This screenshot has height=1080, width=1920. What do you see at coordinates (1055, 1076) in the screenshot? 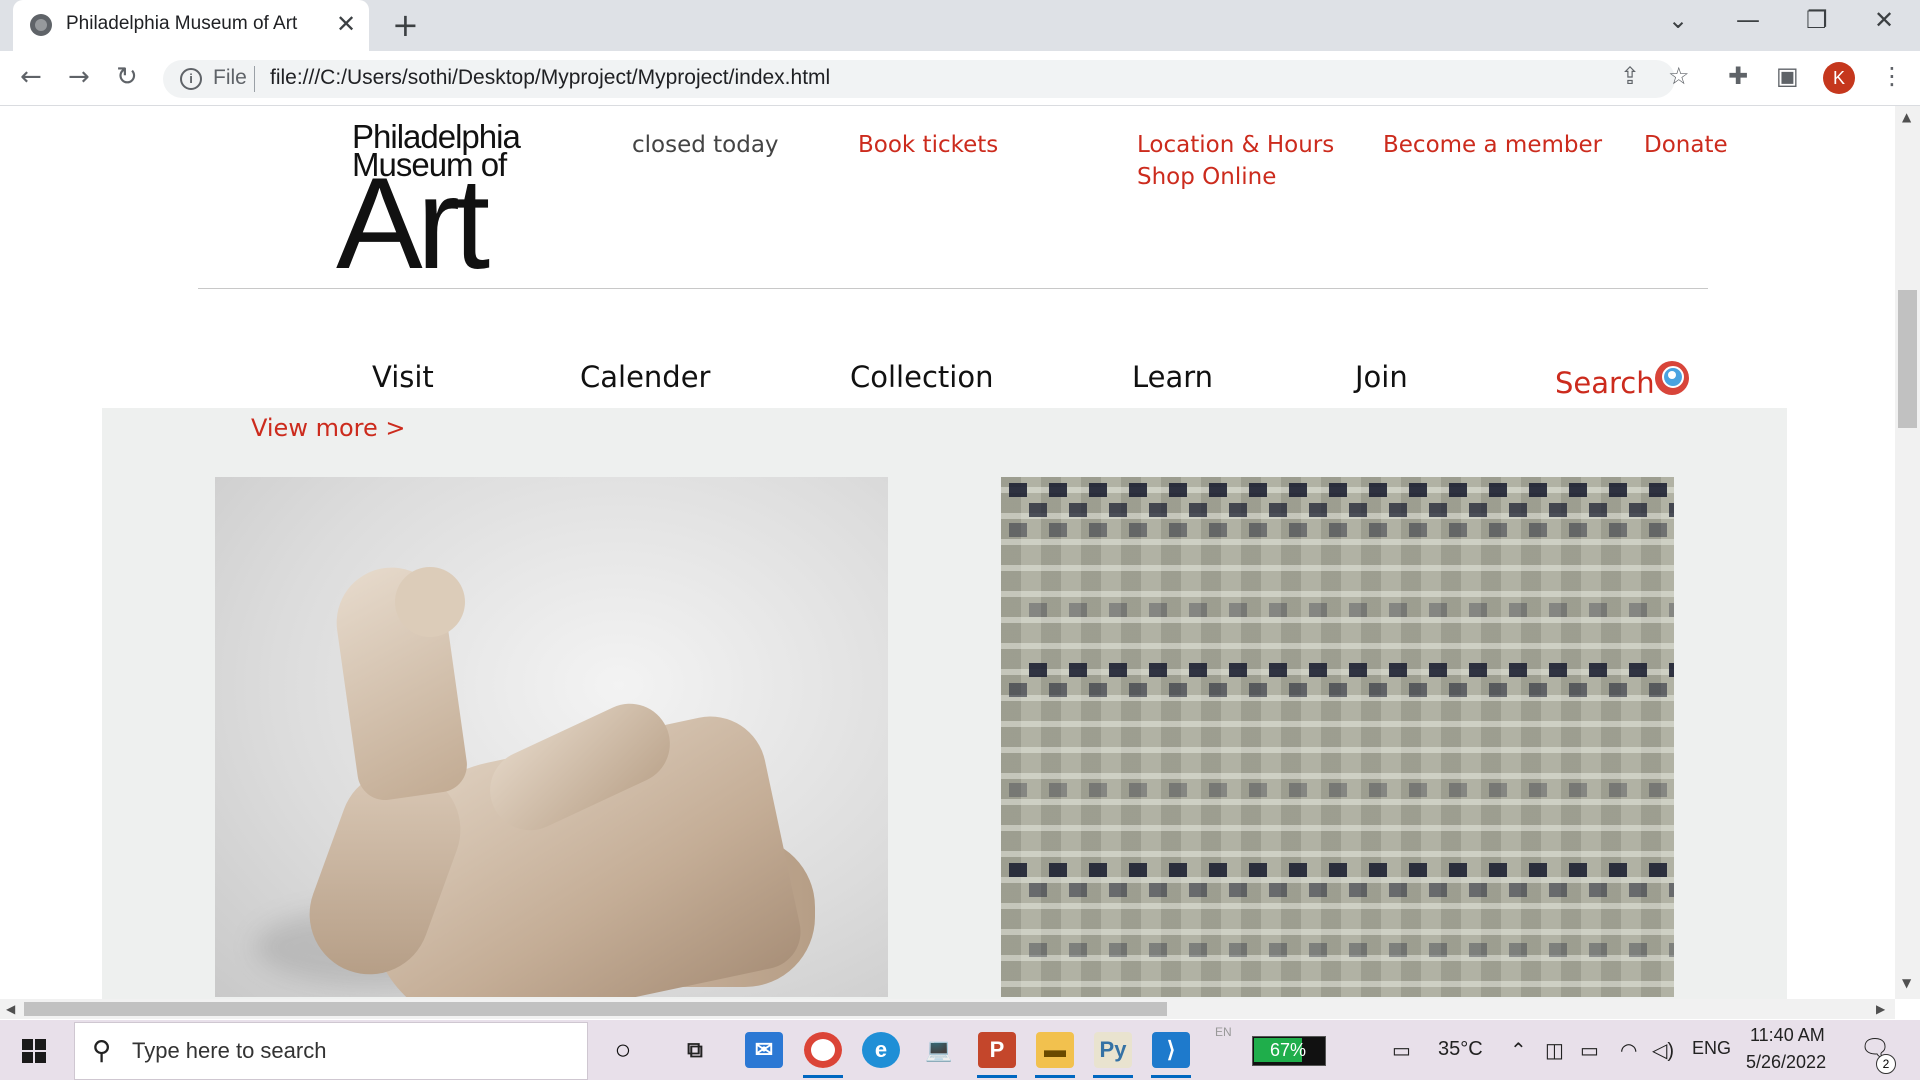
I see `explorer-active-indicator` at bounding box center [1055, 1076].